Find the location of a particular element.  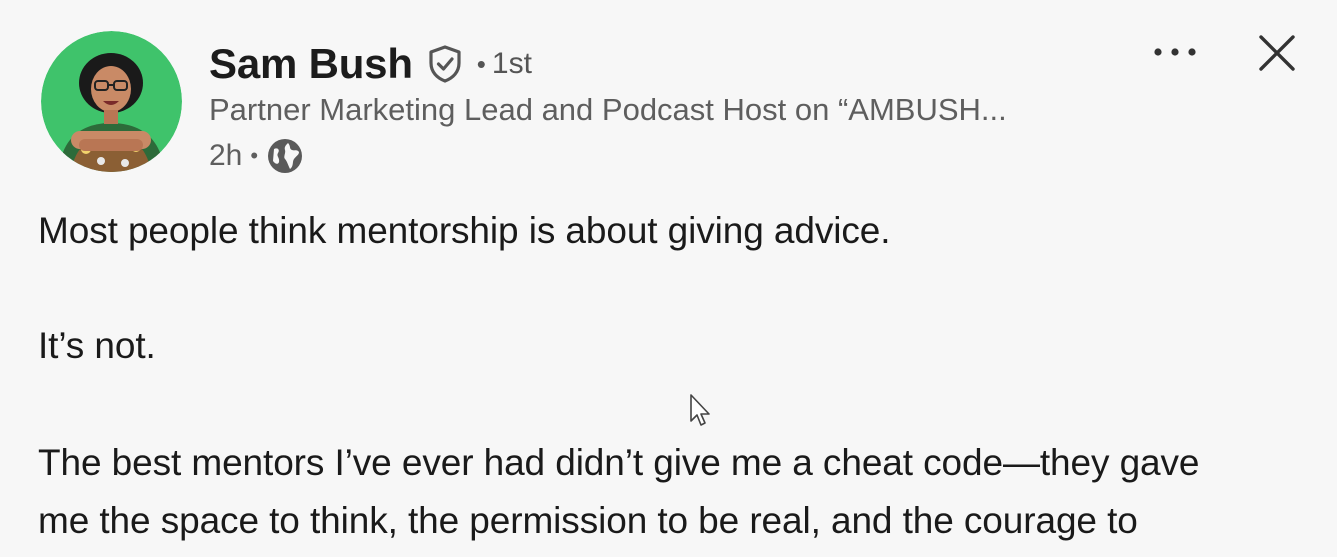

mouse-cursor-icon is located at coordinates (701, 411).